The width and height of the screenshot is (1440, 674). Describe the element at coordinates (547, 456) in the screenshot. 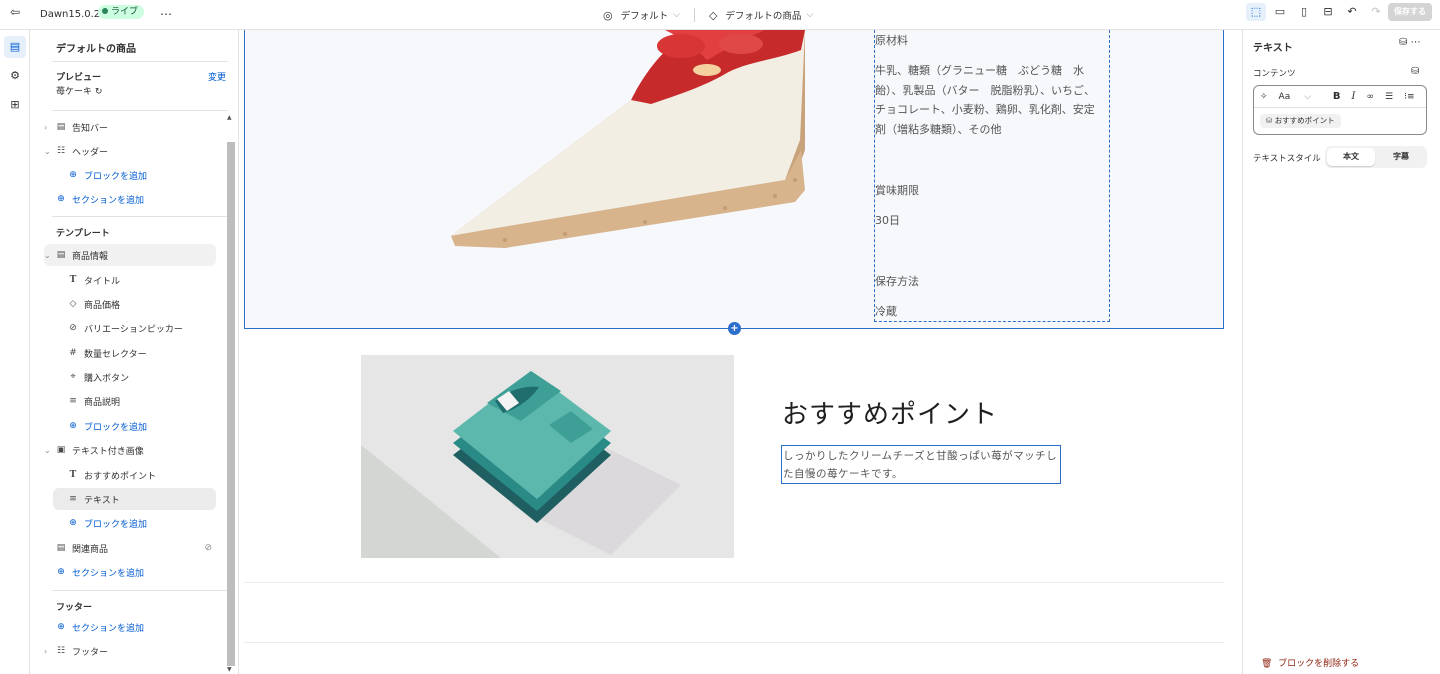

I see `tshirt-placeholder-image` at that location.